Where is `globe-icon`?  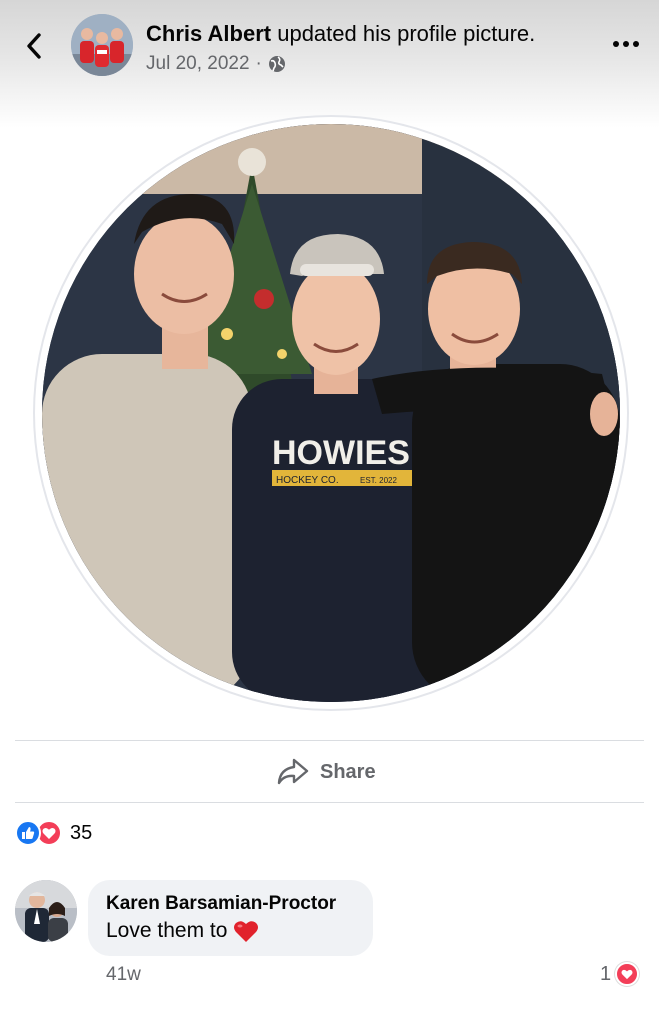
globe-icon is located at coordinates (276, 64).